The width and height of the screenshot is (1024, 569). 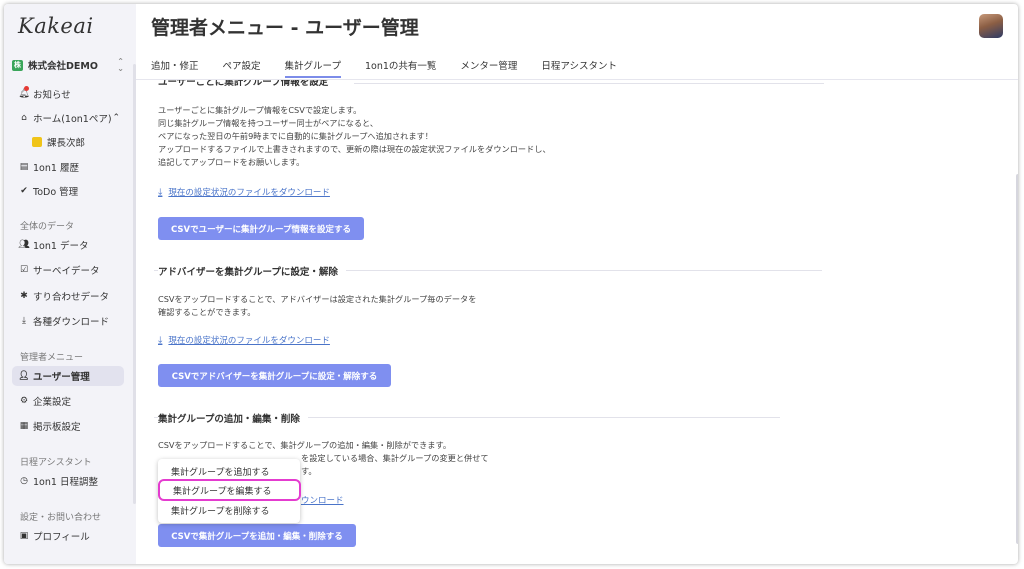 I want to click on company-badge-icon: 株, so click(x=17, y=65).